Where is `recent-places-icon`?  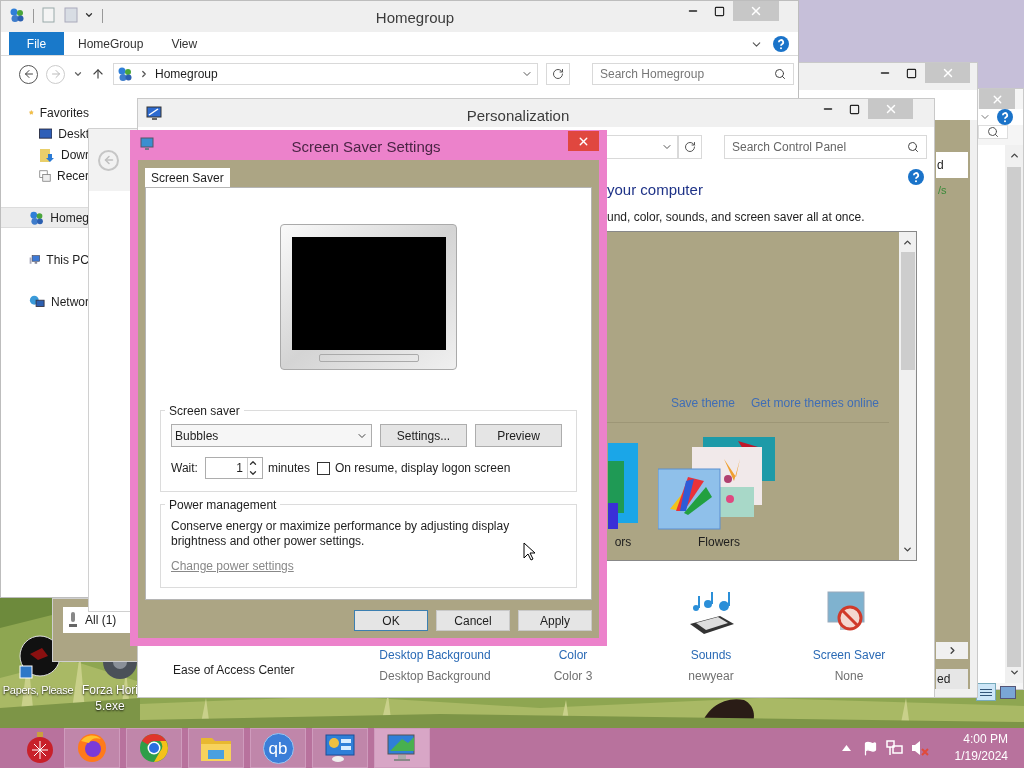 recent-places-icon is located at coordinates (45, 175).